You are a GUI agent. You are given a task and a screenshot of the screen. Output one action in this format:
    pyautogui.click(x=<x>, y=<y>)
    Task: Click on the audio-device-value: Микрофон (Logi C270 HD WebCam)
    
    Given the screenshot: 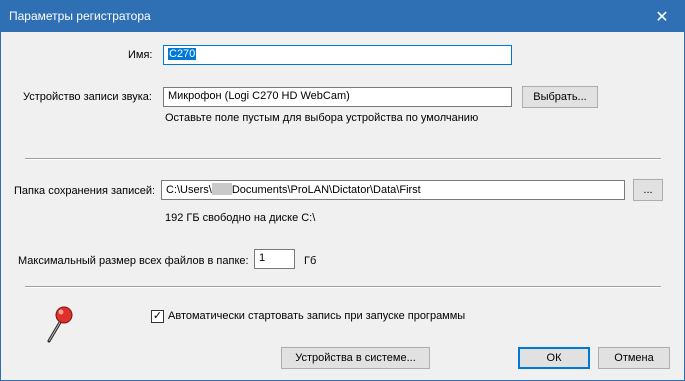 What is the action you would take?
    pyautogui.click(x=259, y=96)
    